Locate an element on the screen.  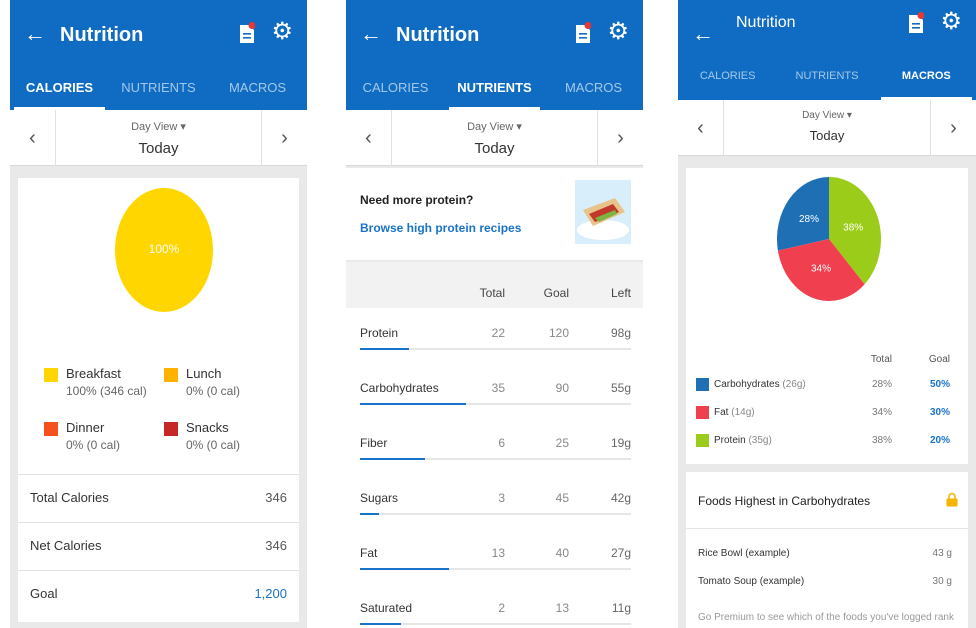
row-label: Total Calories is located at coordinates (69, 497).